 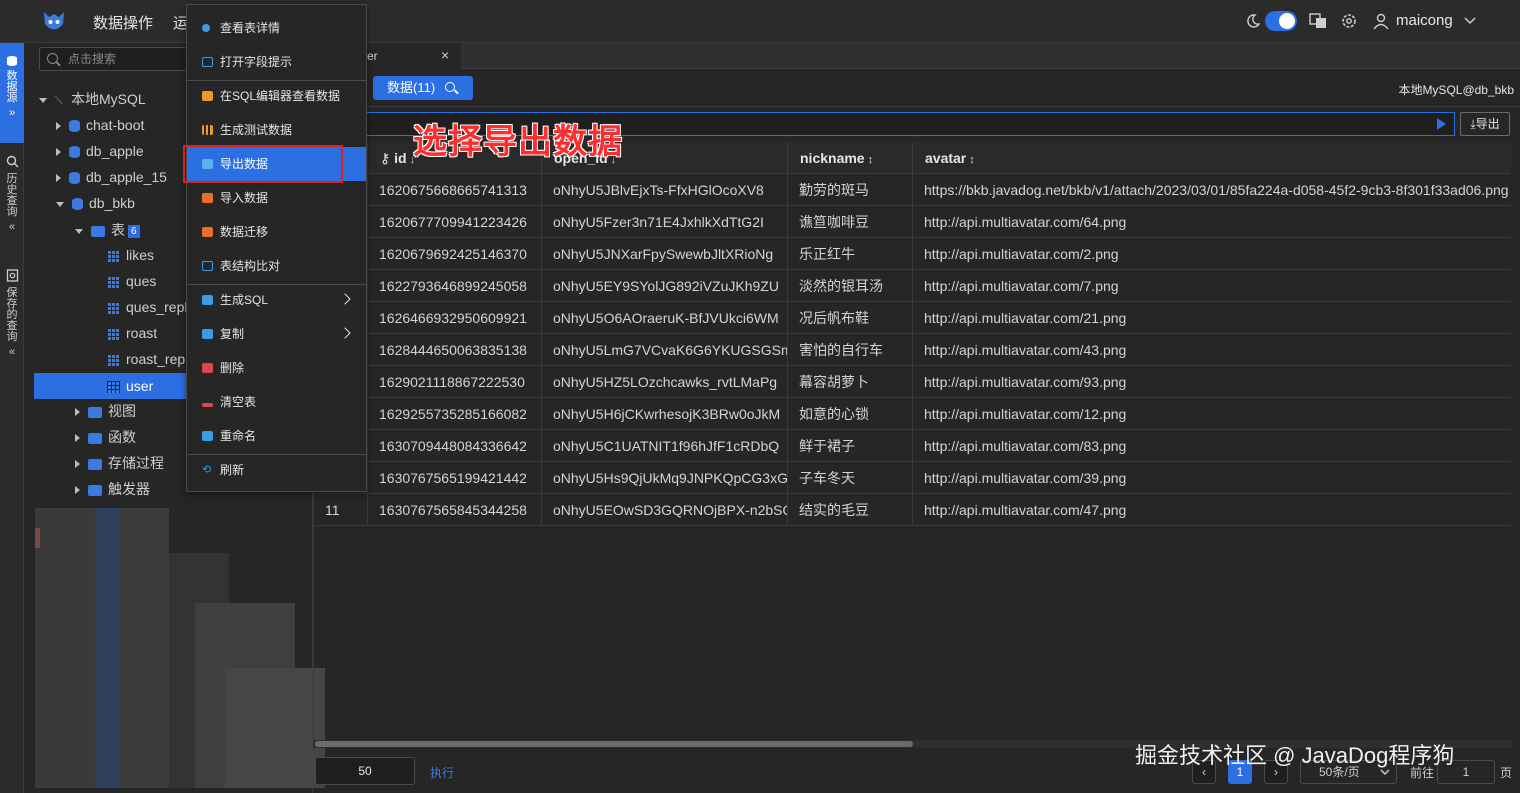 What do you see at coordinates (100, 151) in the screenshot?
I see `tree-db-apple: db_apple` at bounding box center [100, 151].